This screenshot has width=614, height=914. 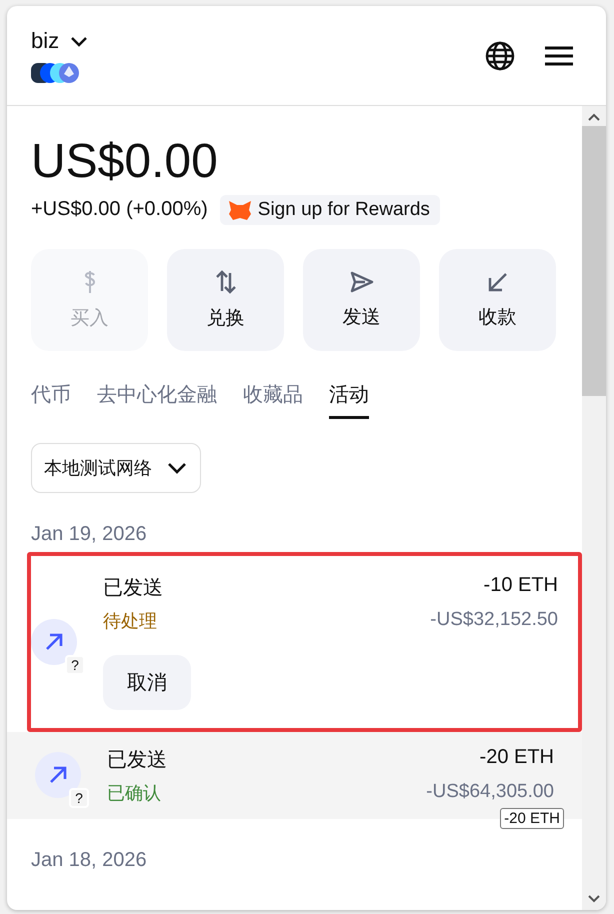 What do you see at coordinates (225, 299) in the screenshot?
I see `action-button: 兑换` at bounding box center [225, 299].